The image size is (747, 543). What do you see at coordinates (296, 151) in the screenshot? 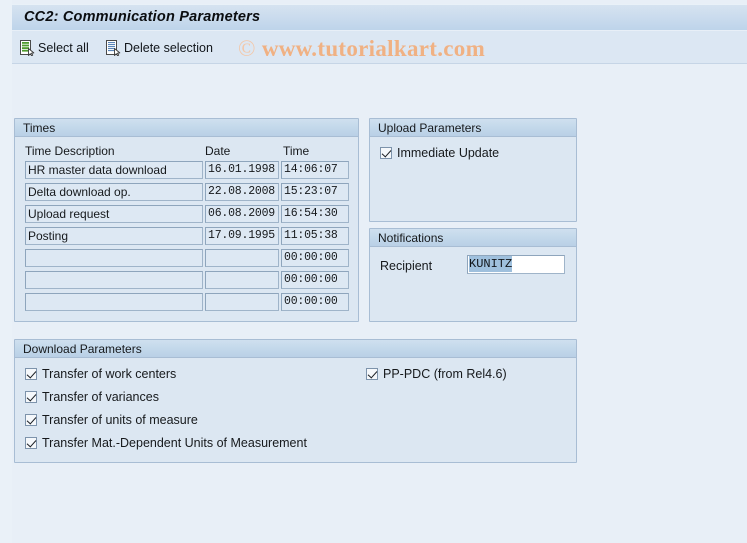
I see `column-header-time: Time` at bounding box center [296, 151].